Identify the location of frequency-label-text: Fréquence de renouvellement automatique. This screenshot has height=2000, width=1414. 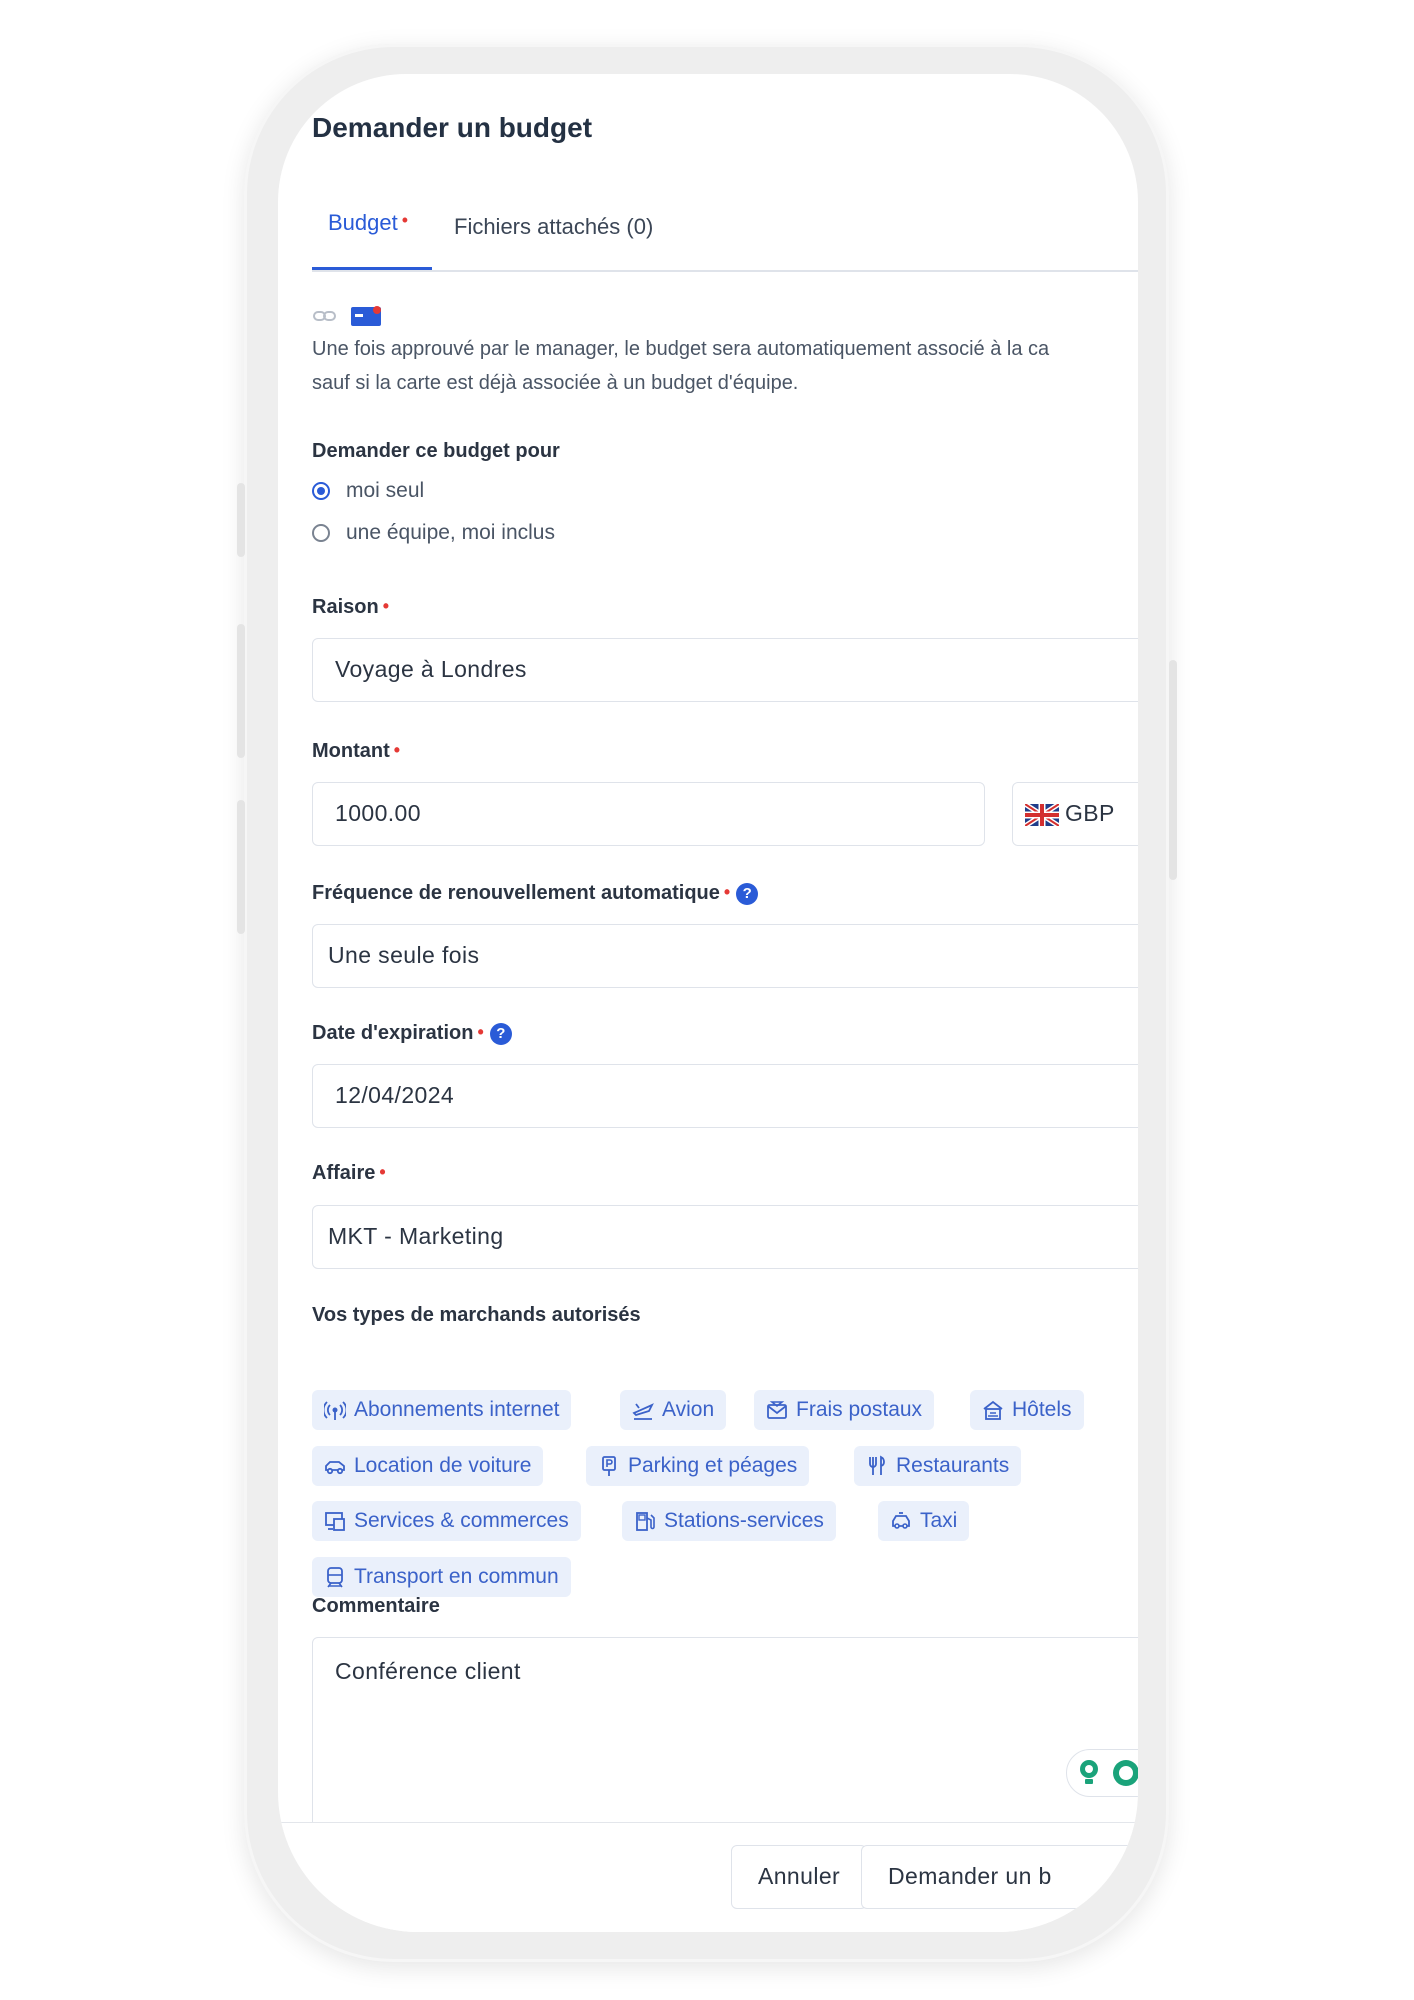
(516, 893).